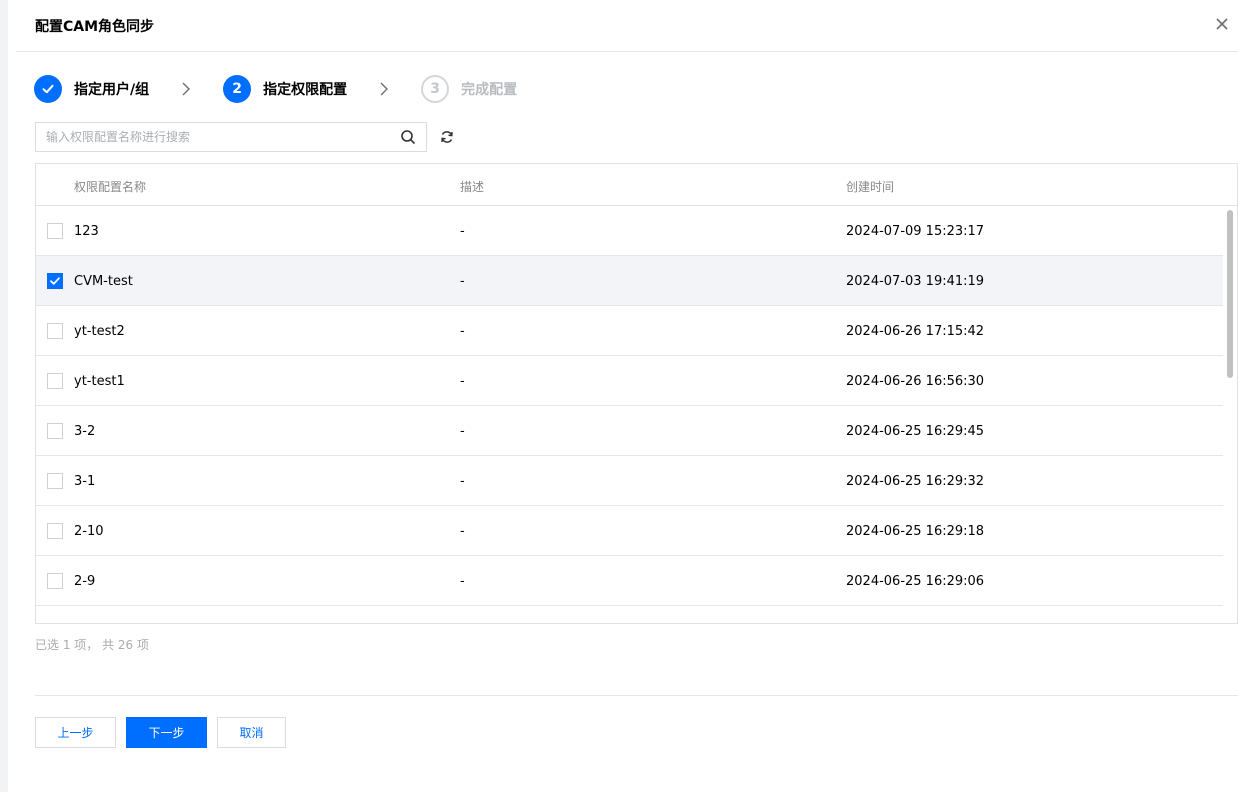 The image size is (1238, 792). Describe the element at coordinates (915, 581) in the screenshot. I see `cell-created-time: 2024-06-25 16:29:06` at that location.